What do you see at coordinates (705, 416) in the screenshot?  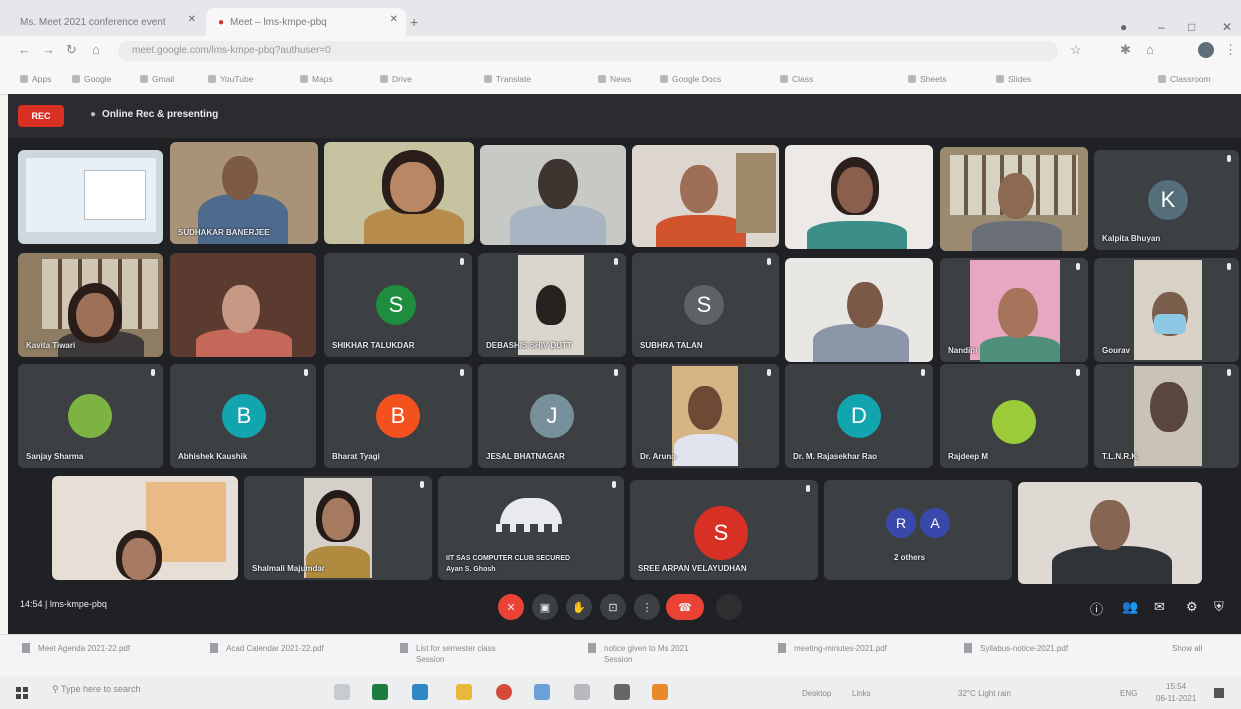 I see `participant-tile: Dr. Aruna` at bounding box center [705, 416].